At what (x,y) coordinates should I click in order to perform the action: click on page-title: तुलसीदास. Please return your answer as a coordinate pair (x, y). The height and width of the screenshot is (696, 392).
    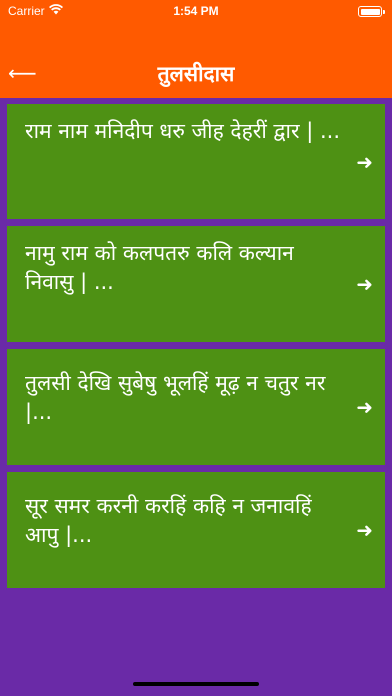
    Looking at the image, I should click on (196, 74).